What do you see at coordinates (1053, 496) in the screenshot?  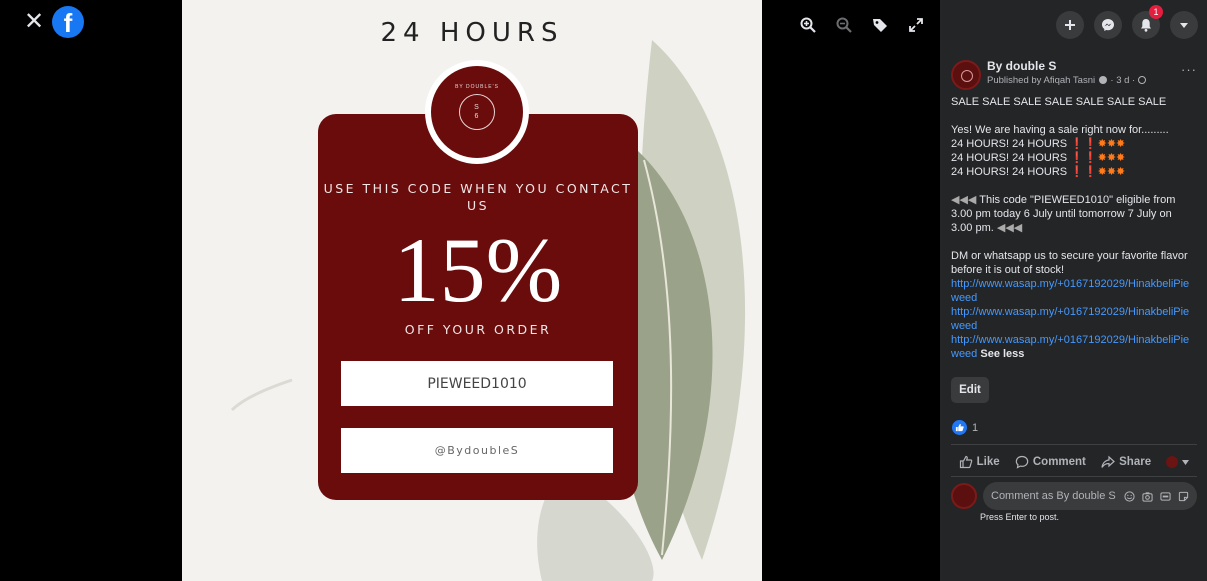 I see `comment-placeholder: Comment as By double S` at bounding box center [1053, 496].